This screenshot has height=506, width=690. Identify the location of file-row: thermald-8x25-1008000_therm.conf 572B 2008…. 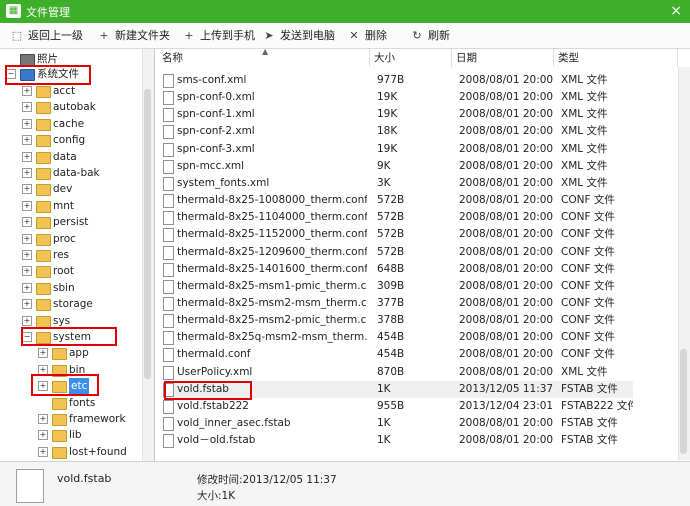
(398, 200).